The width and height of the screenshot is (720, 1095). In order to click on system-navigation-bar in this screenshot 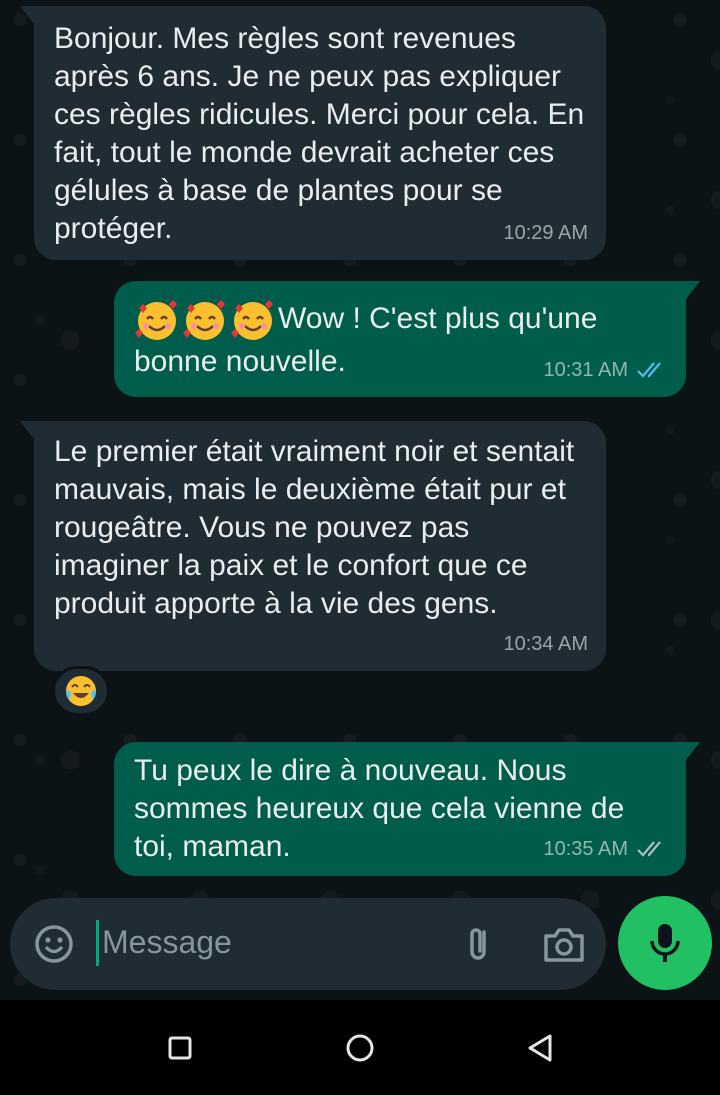, I will do `click(360, 1047)`.